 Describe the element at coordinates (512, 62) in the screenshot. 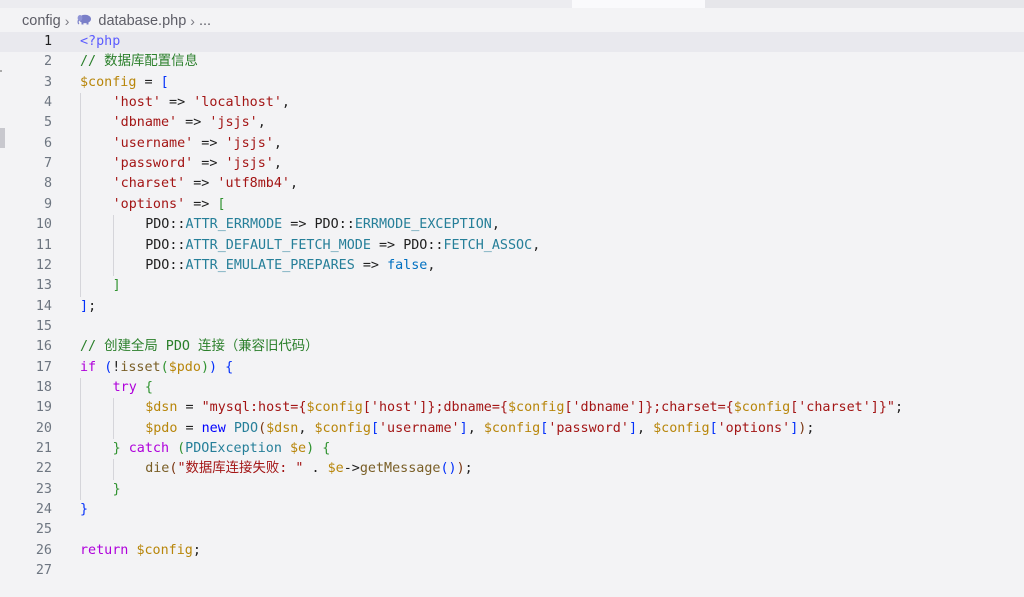

I see `code-line: 2 // 数据库配置信息` at that location.